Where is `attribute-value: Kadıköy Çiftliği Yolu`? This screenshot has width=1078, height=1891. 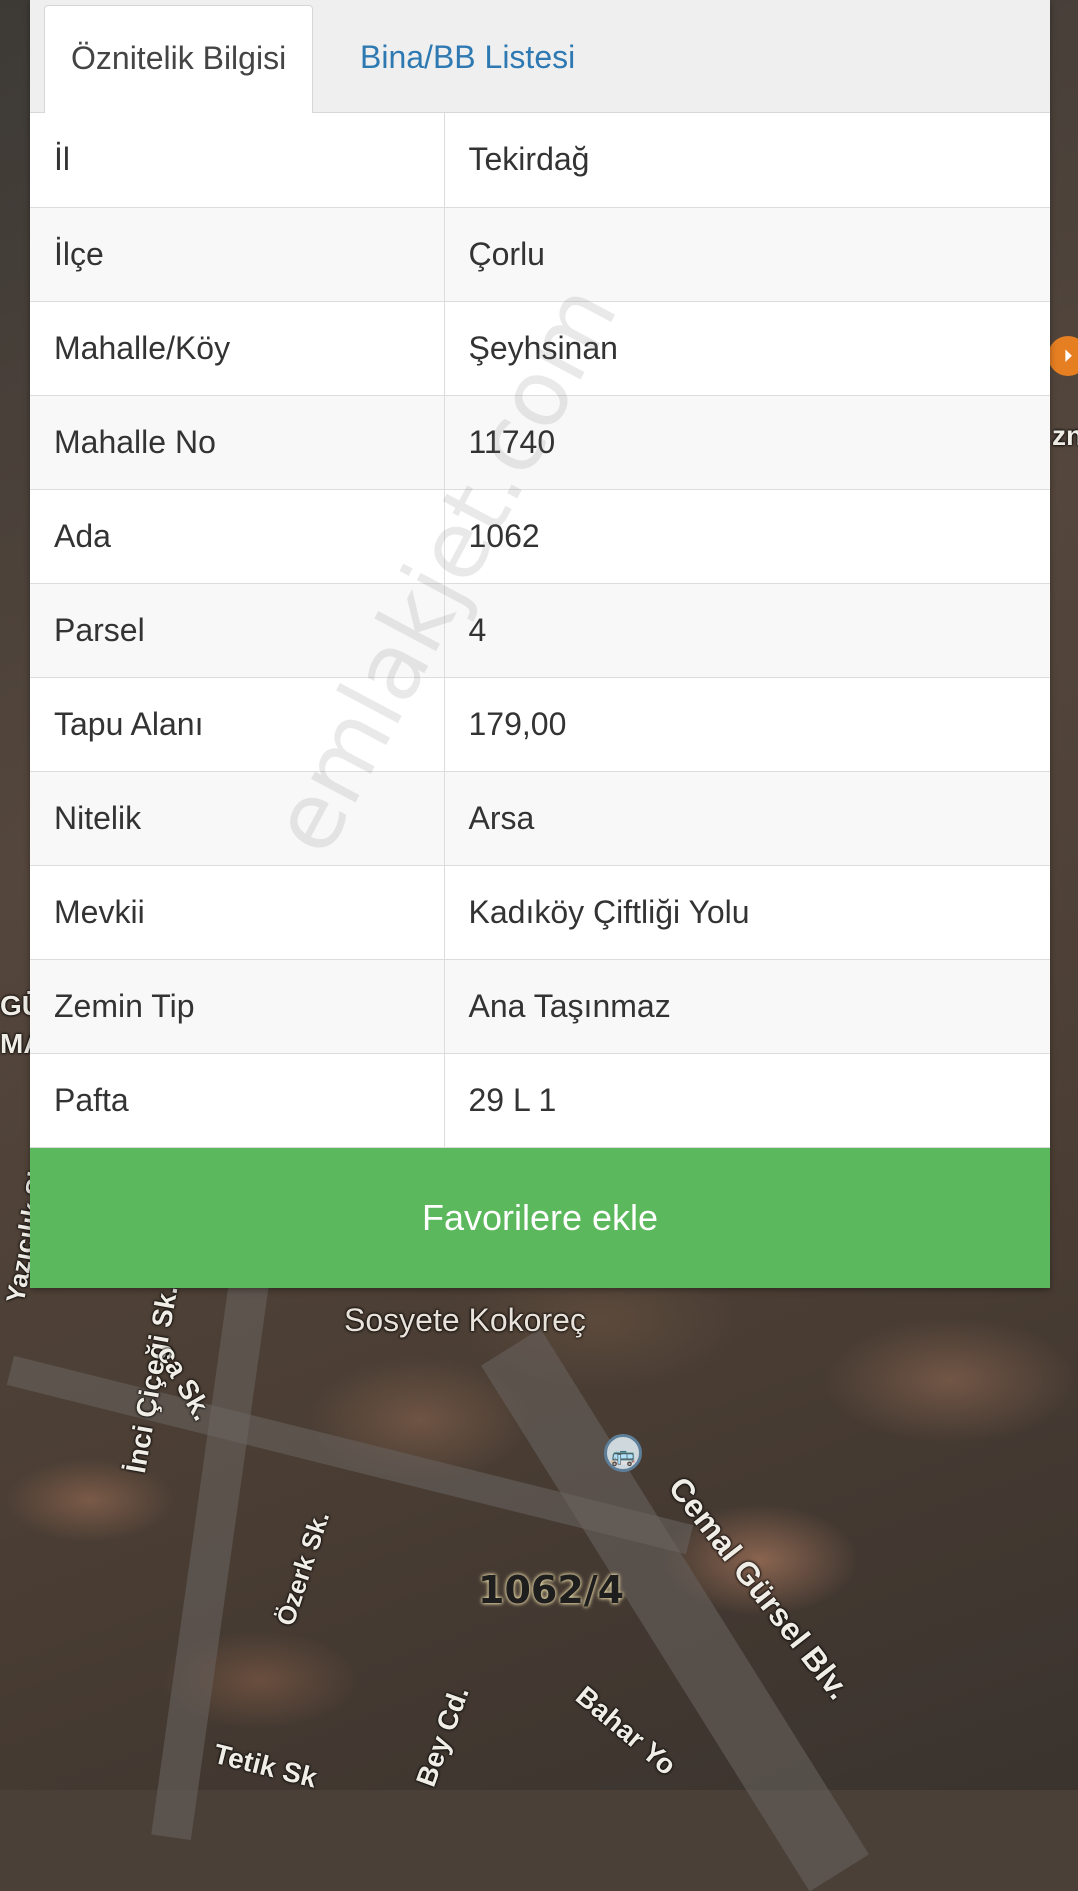 attribute-value: Kadıköy Çiftliği Yolu is located at coordinates (747, 912).